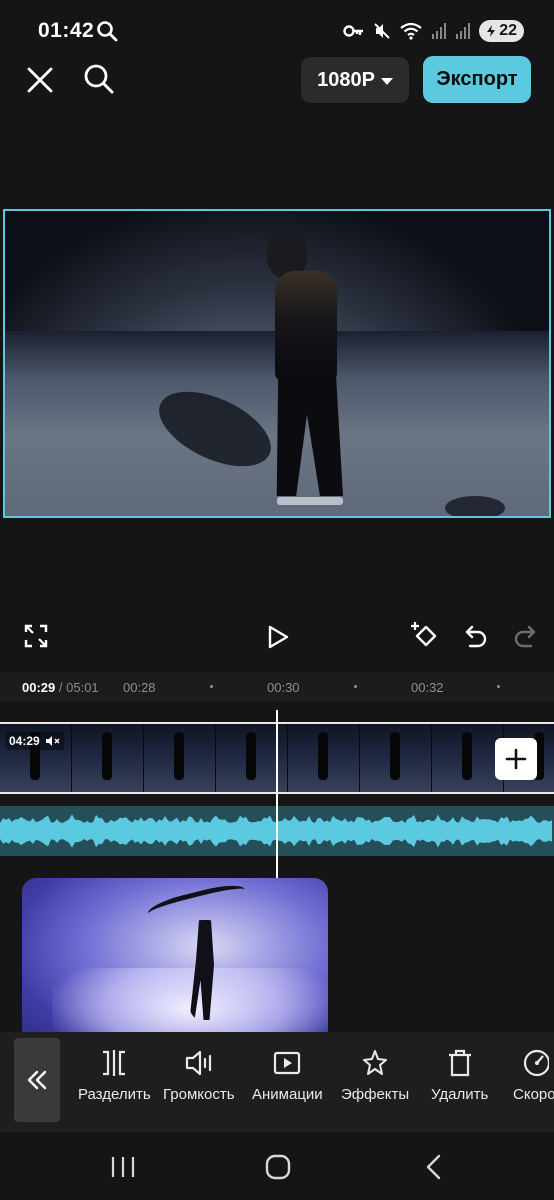 The width and height of the screenshot is (554, 1200). What do you see at coordinates (139, 687) in the screenshot?
I see `ruler-tick: 00:28` at bounding box center [139, 687].